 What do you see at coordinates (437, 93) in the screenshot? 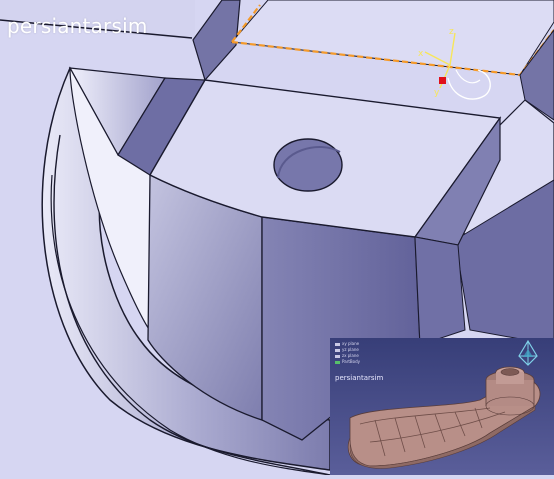
I see `axis-label-y: y` at bounding box center [437, 93].